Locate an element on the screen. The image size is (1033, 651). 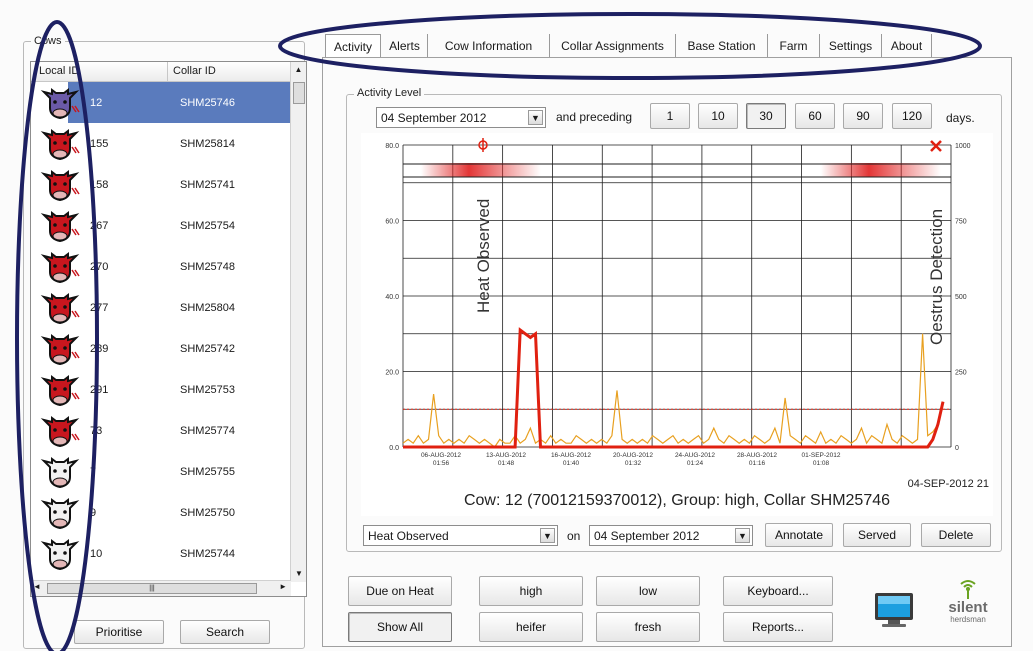
tab-collar-assignments: Collar Assignments is located at coordinates (613, 46).